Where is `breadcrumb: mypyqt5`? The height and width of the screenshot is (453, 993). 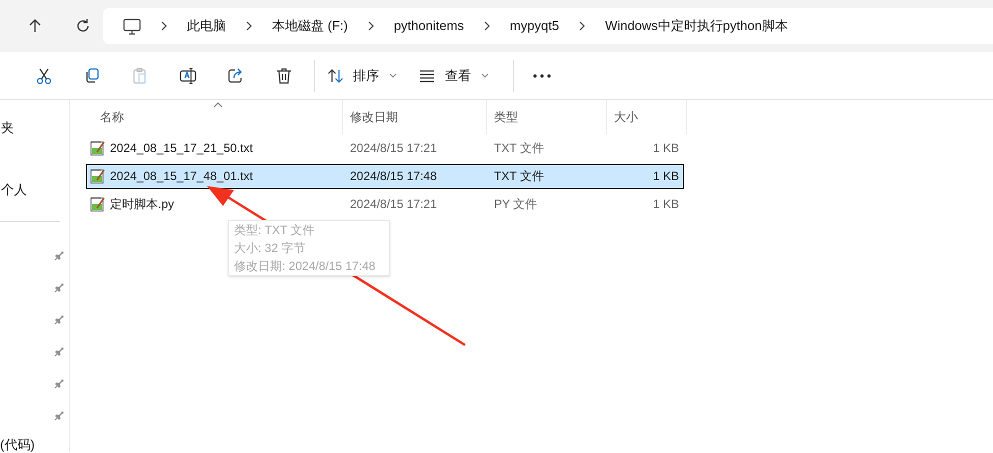
breadcrumb: mypyqt5 is located at coordinates (535, 26).